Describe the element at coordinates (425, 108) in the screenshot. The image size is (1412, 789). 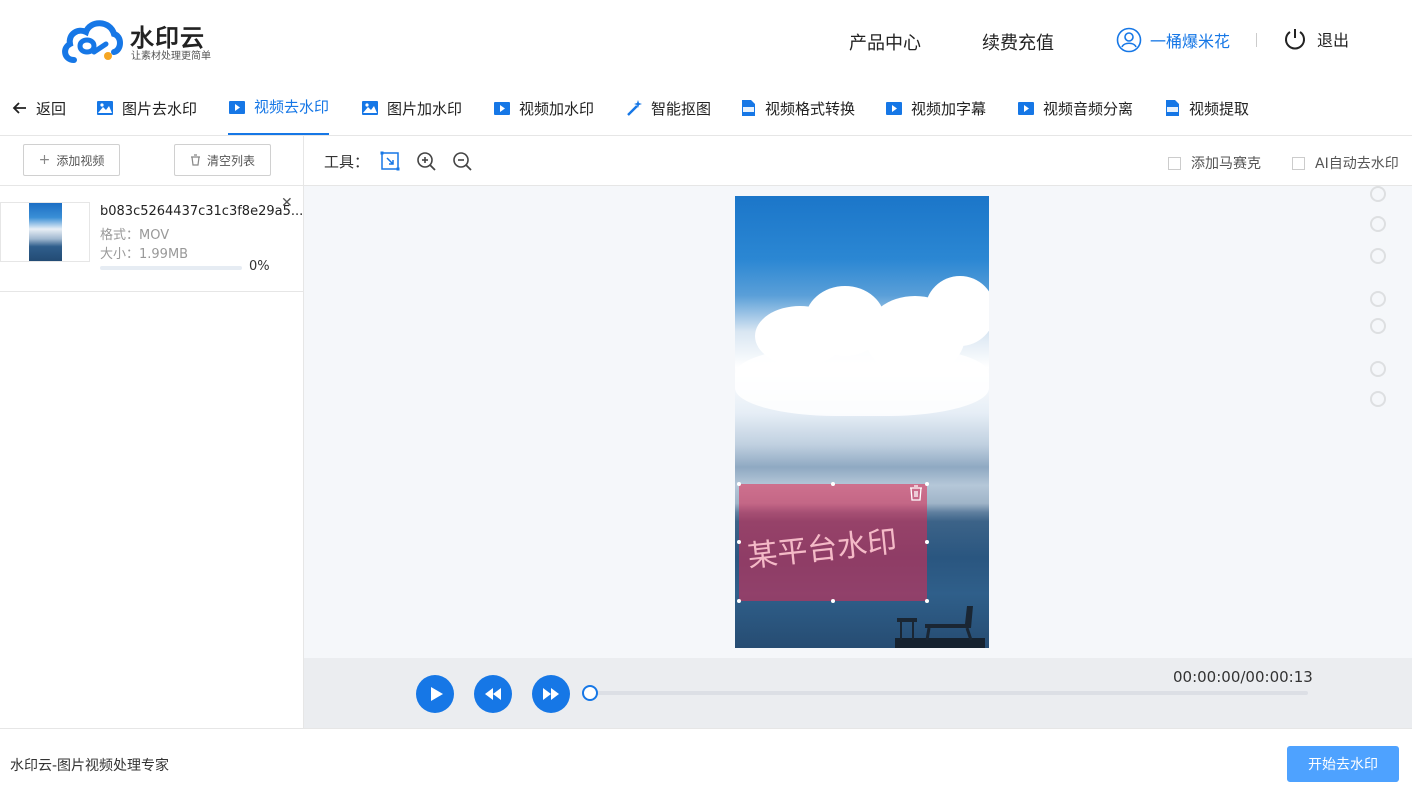
I see `tab-label: 图片加水印` at that location.